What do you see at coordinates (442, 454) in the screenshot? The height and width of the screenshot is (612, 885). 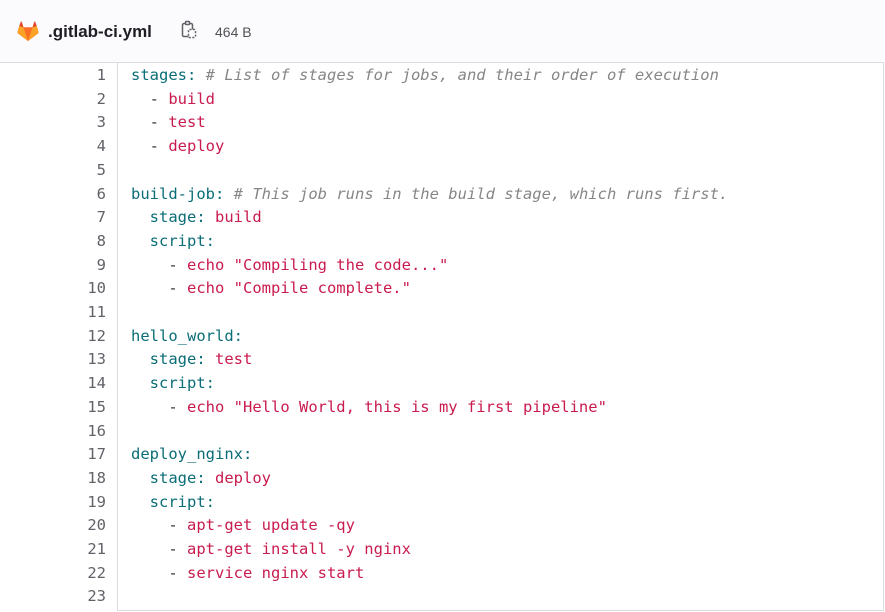 I see `code-line: 17 deploy_nginx:` at bounding box center [442, 454].